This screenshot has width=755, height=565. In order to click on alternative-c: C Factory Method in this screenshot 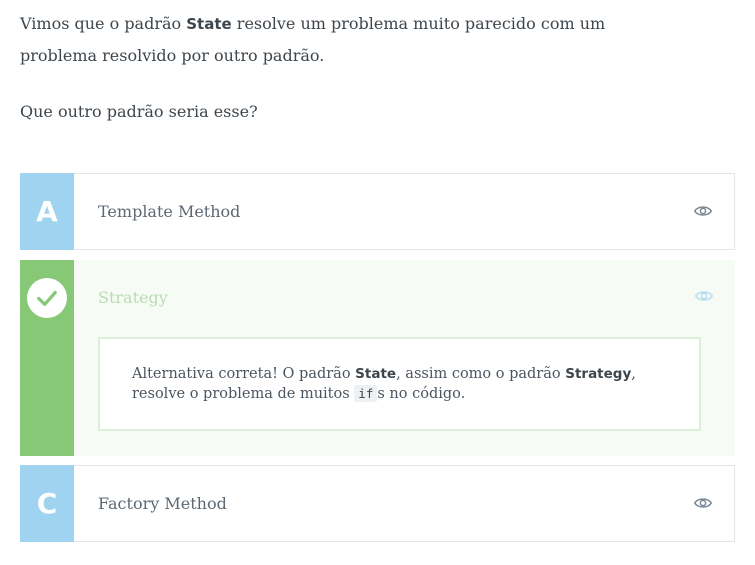, I will do `click(377, 503)`.